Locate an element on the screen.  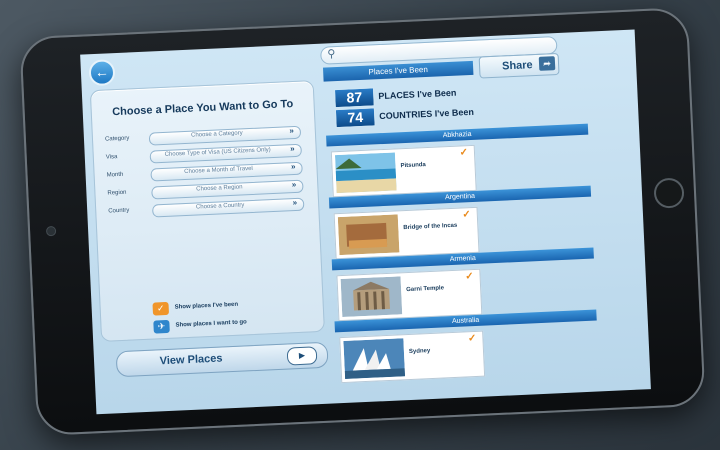
countries-count: 74 is located at coordinates (355, 118).